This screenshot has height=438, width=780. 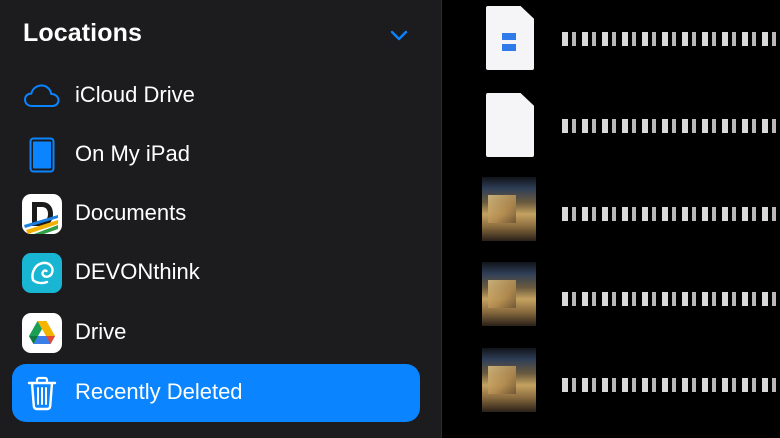 I want to click on devonthink-app-icon, so click(x=42, y=273).